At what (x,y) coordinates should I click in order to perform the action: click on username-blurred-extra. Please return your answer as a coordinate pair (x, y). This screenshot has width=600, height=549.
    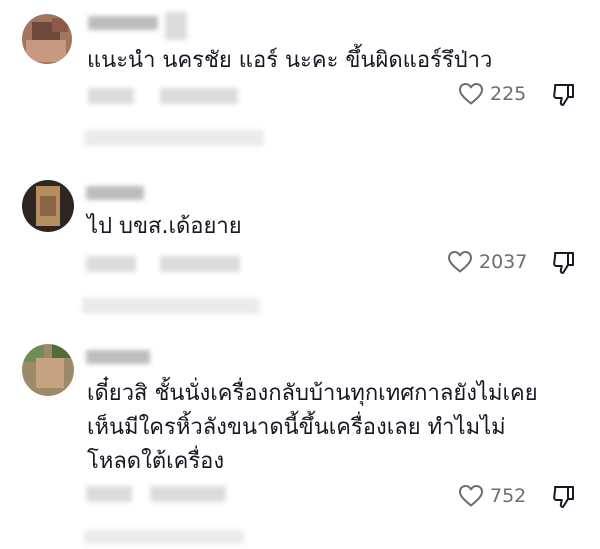
    Looking at the image, I should click on (176, 26).